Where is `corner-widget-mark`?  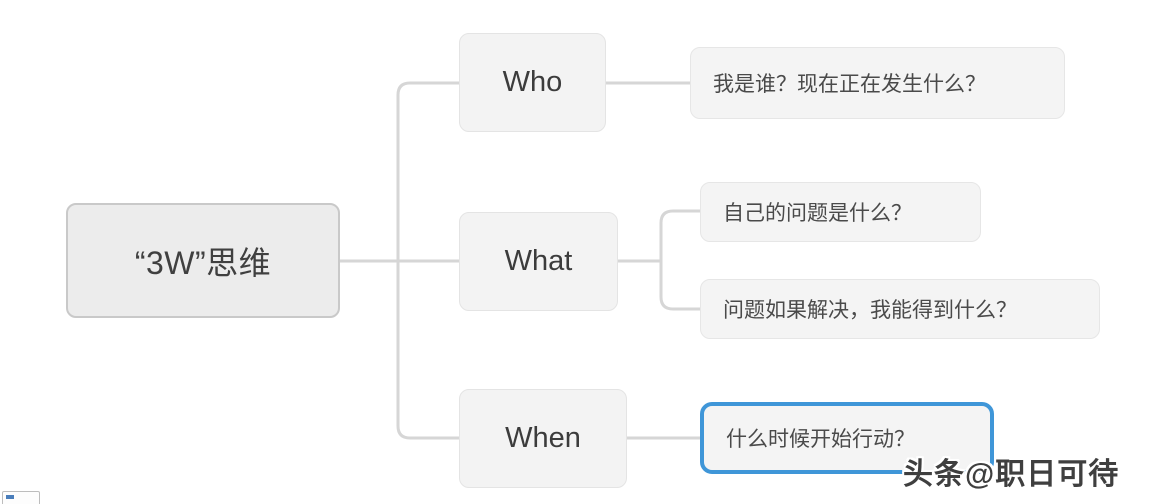
corner-widget-mark is located at coordinates (10, 497).